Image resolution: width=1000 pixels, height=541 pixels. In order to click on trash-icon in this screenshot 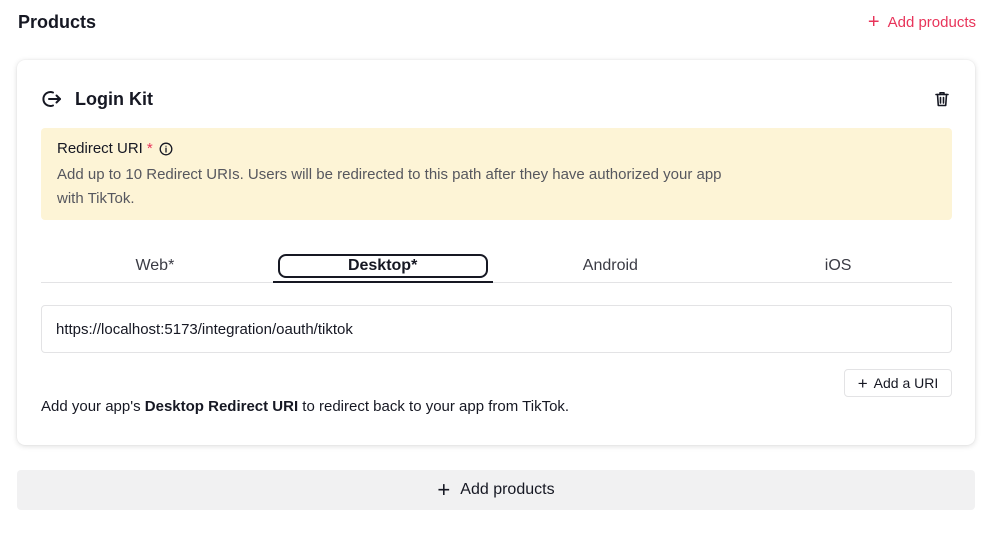, I will do `click(942, 99)`.